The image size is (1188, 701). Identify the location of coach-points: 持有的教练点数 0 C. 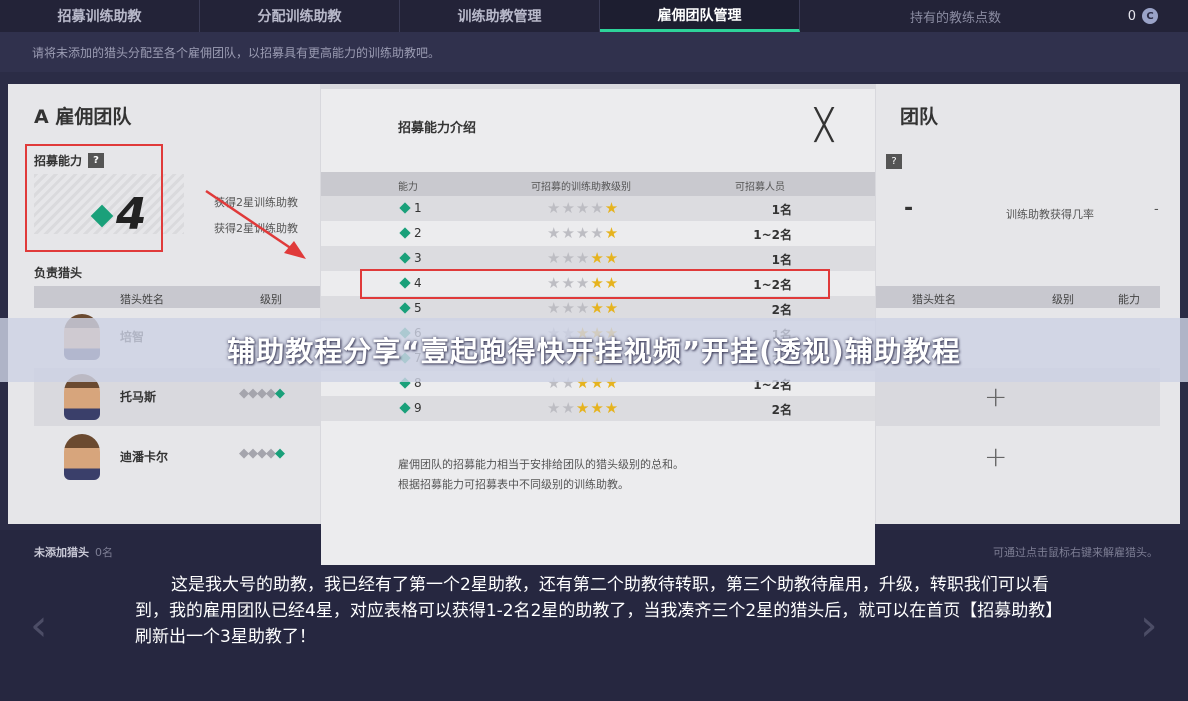
(994, 16).